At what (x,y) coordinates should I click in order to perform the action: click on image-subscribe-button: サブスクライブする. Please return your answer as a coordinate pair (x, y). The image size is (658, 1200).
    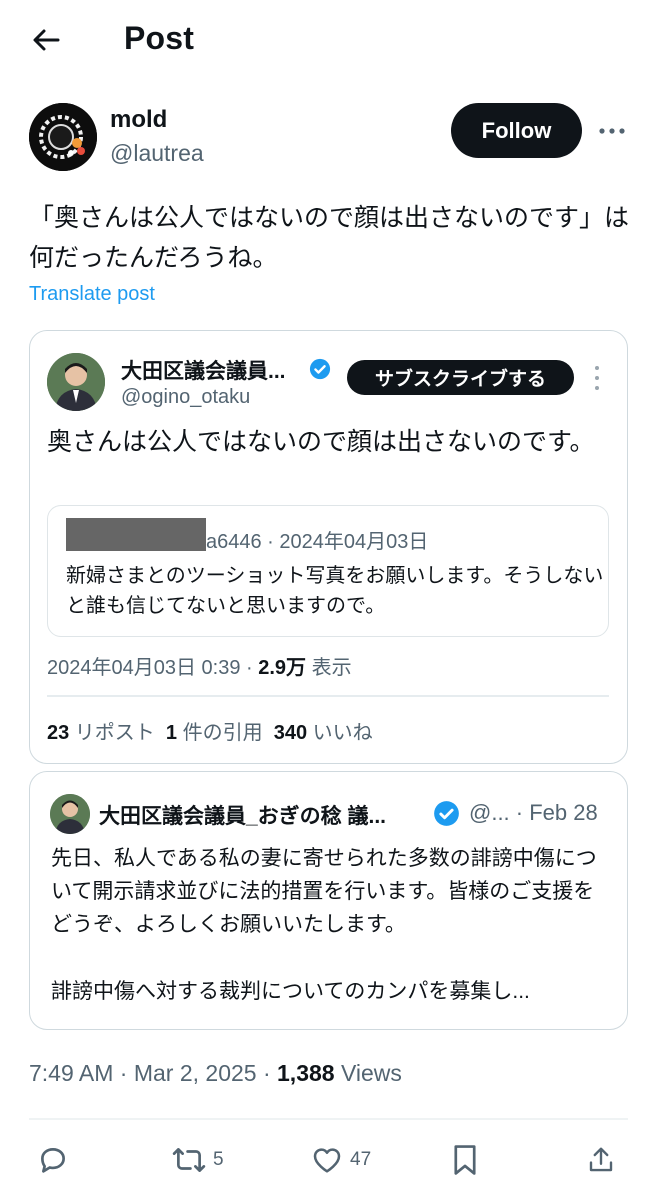
    Looking at the image, I should click on (460, 377).